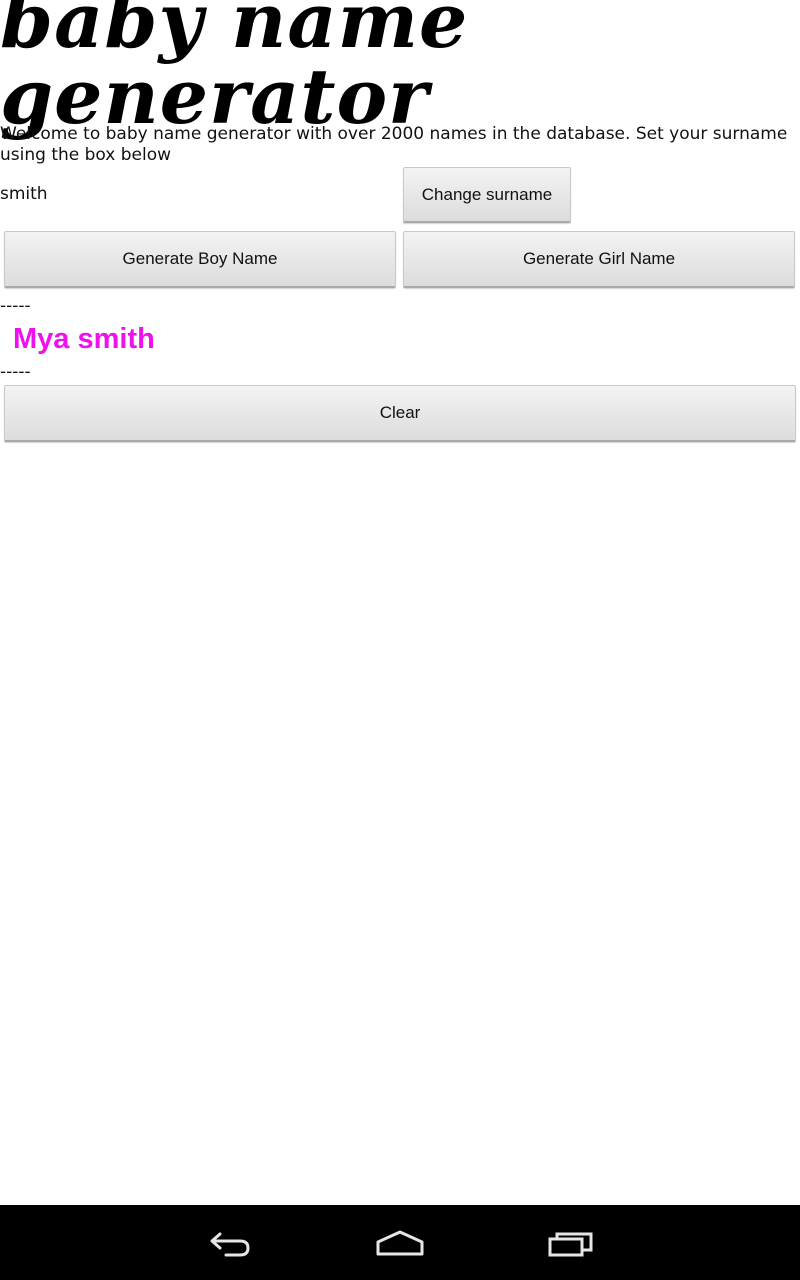 The width and height of the screenshot is (800, 1280). I want to click on recent-apps-icon, so click(570, 1244).